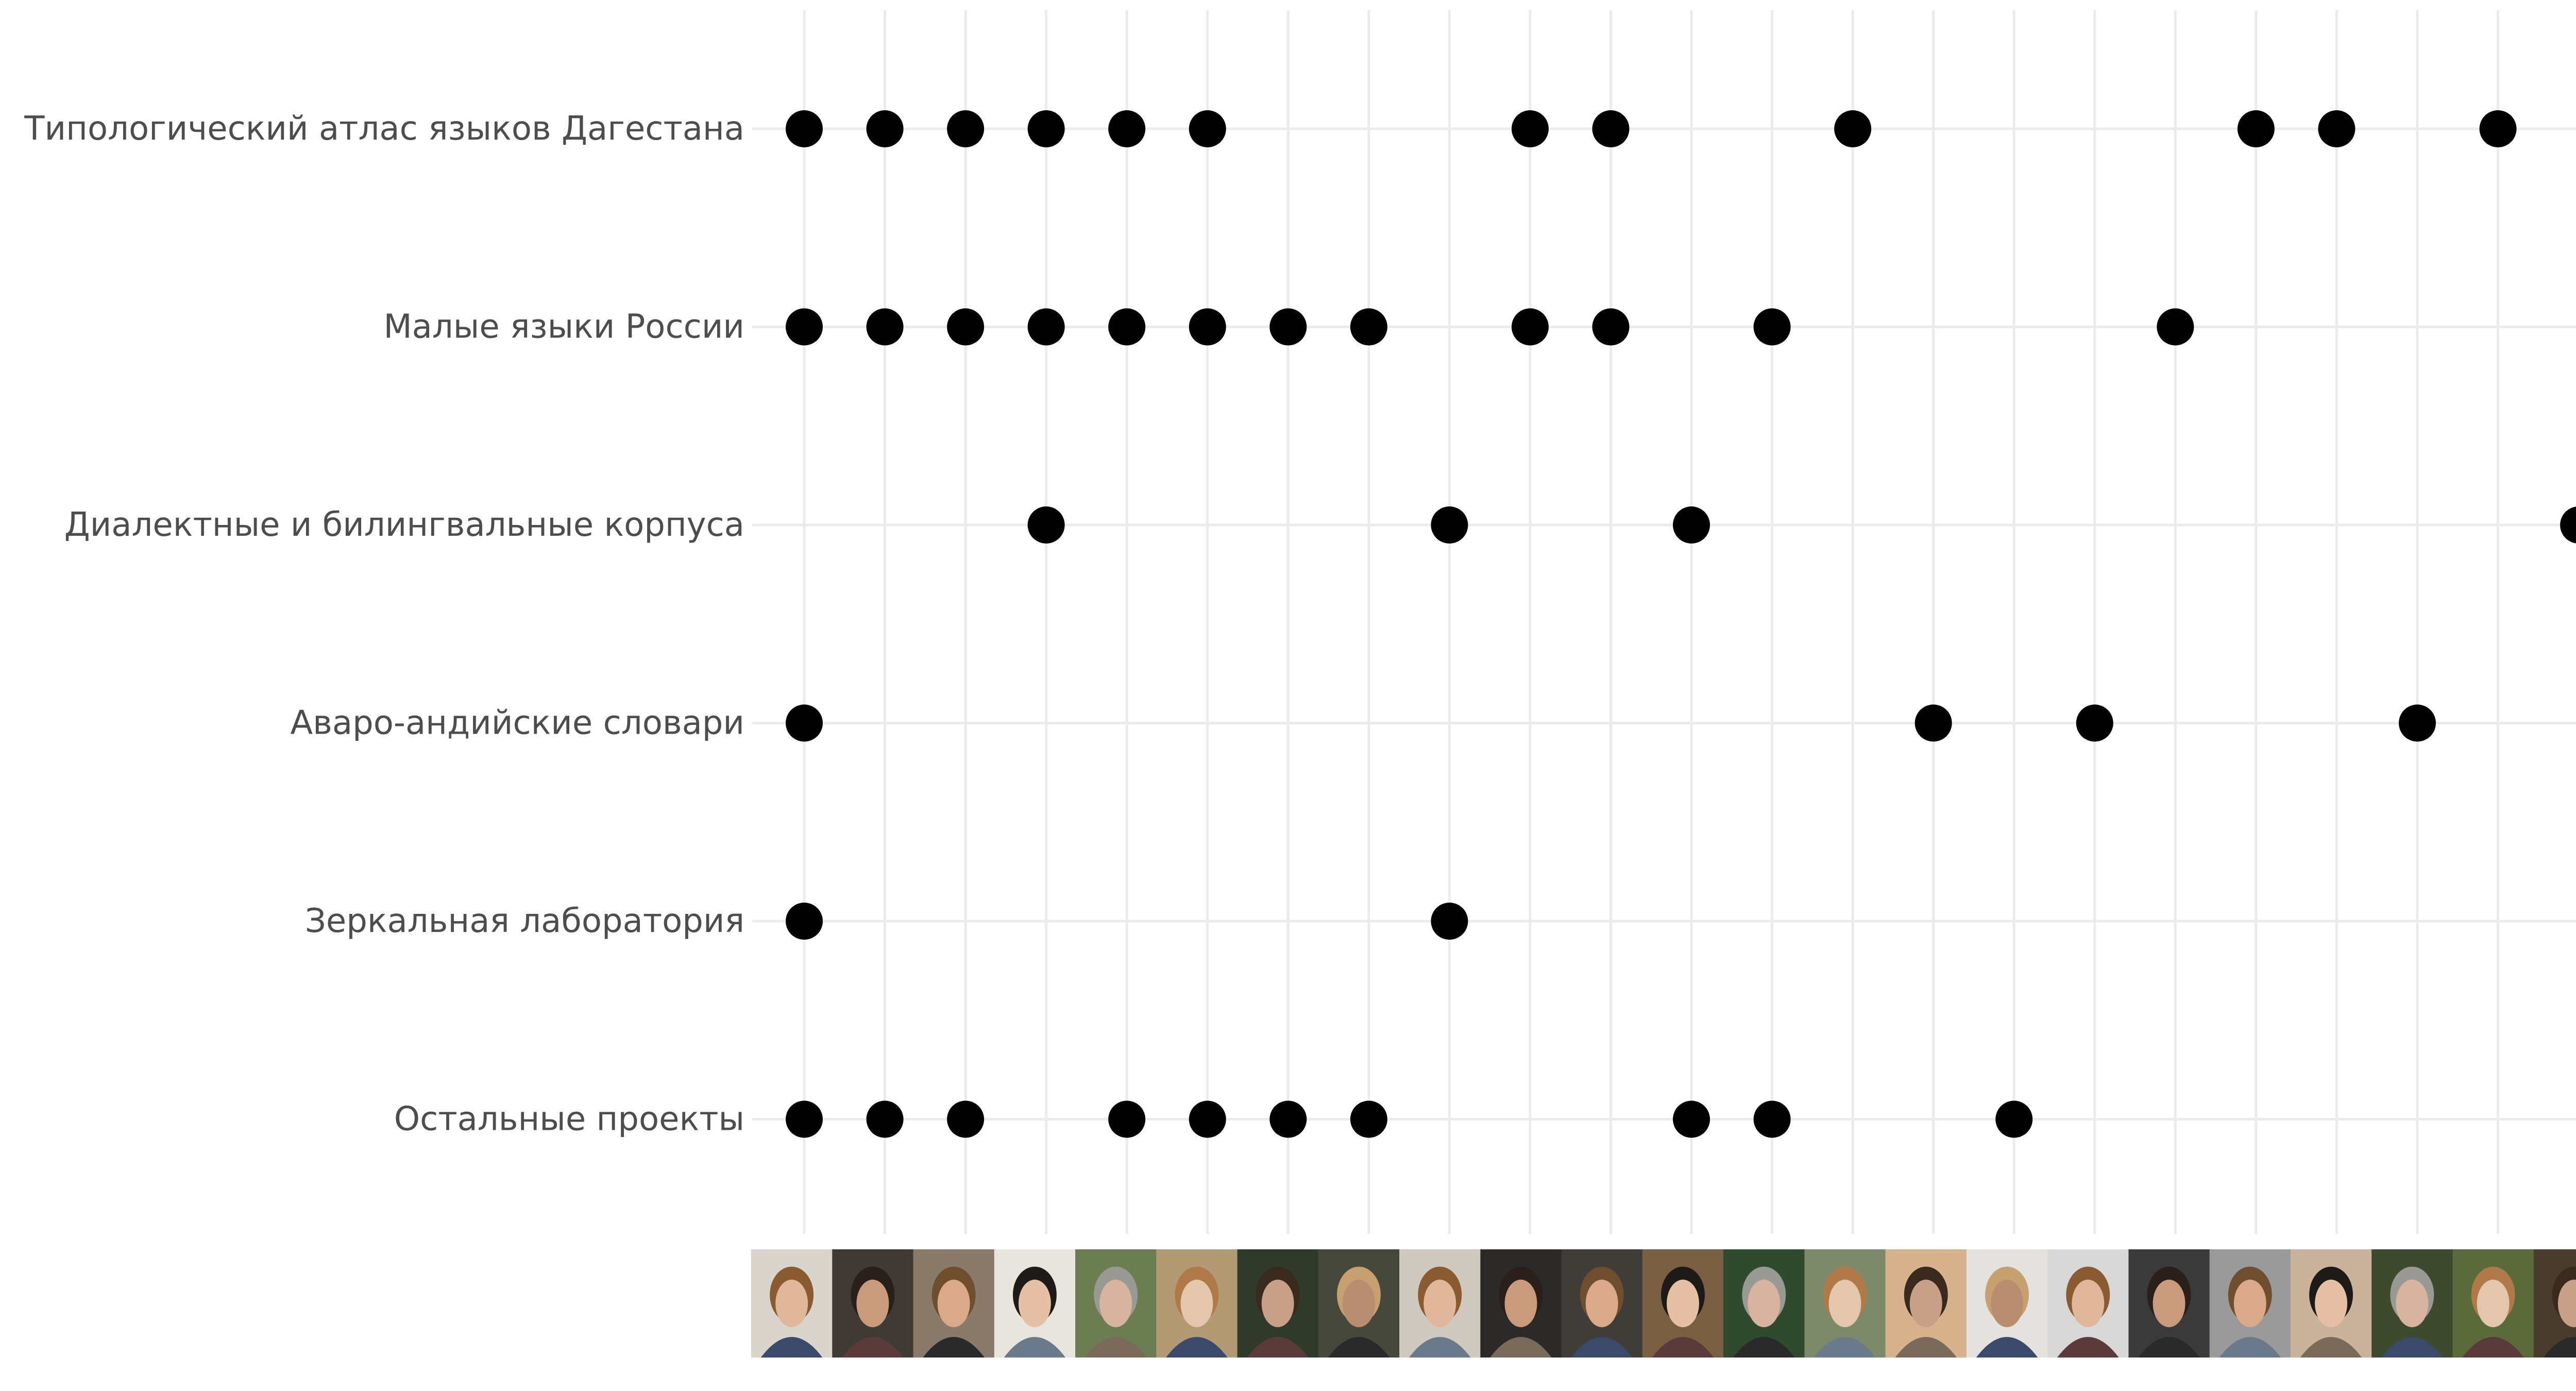 The width and height of the screenshot is (2576, 1391). Describe the element at coordinates (404, 525) in the screenshot. I see `y-tick-label: Диалектные и билингвальные корпуса` at that location.